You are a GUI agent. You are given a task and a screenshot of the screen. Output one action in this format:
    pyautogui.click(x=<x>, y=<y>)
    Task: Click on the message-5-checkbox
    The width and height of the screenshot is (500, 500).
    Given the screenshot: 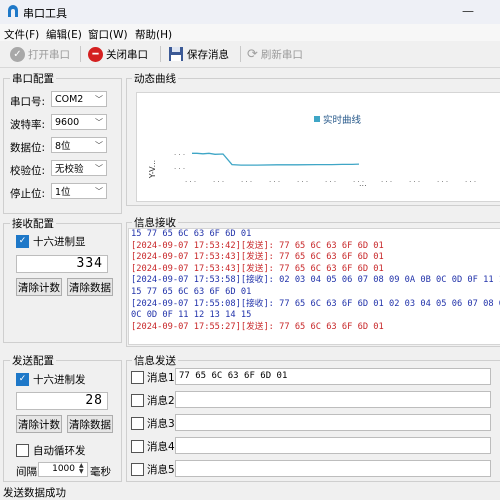 What is the action you would take?
    pyautogui.click(x=137, y=469)
    